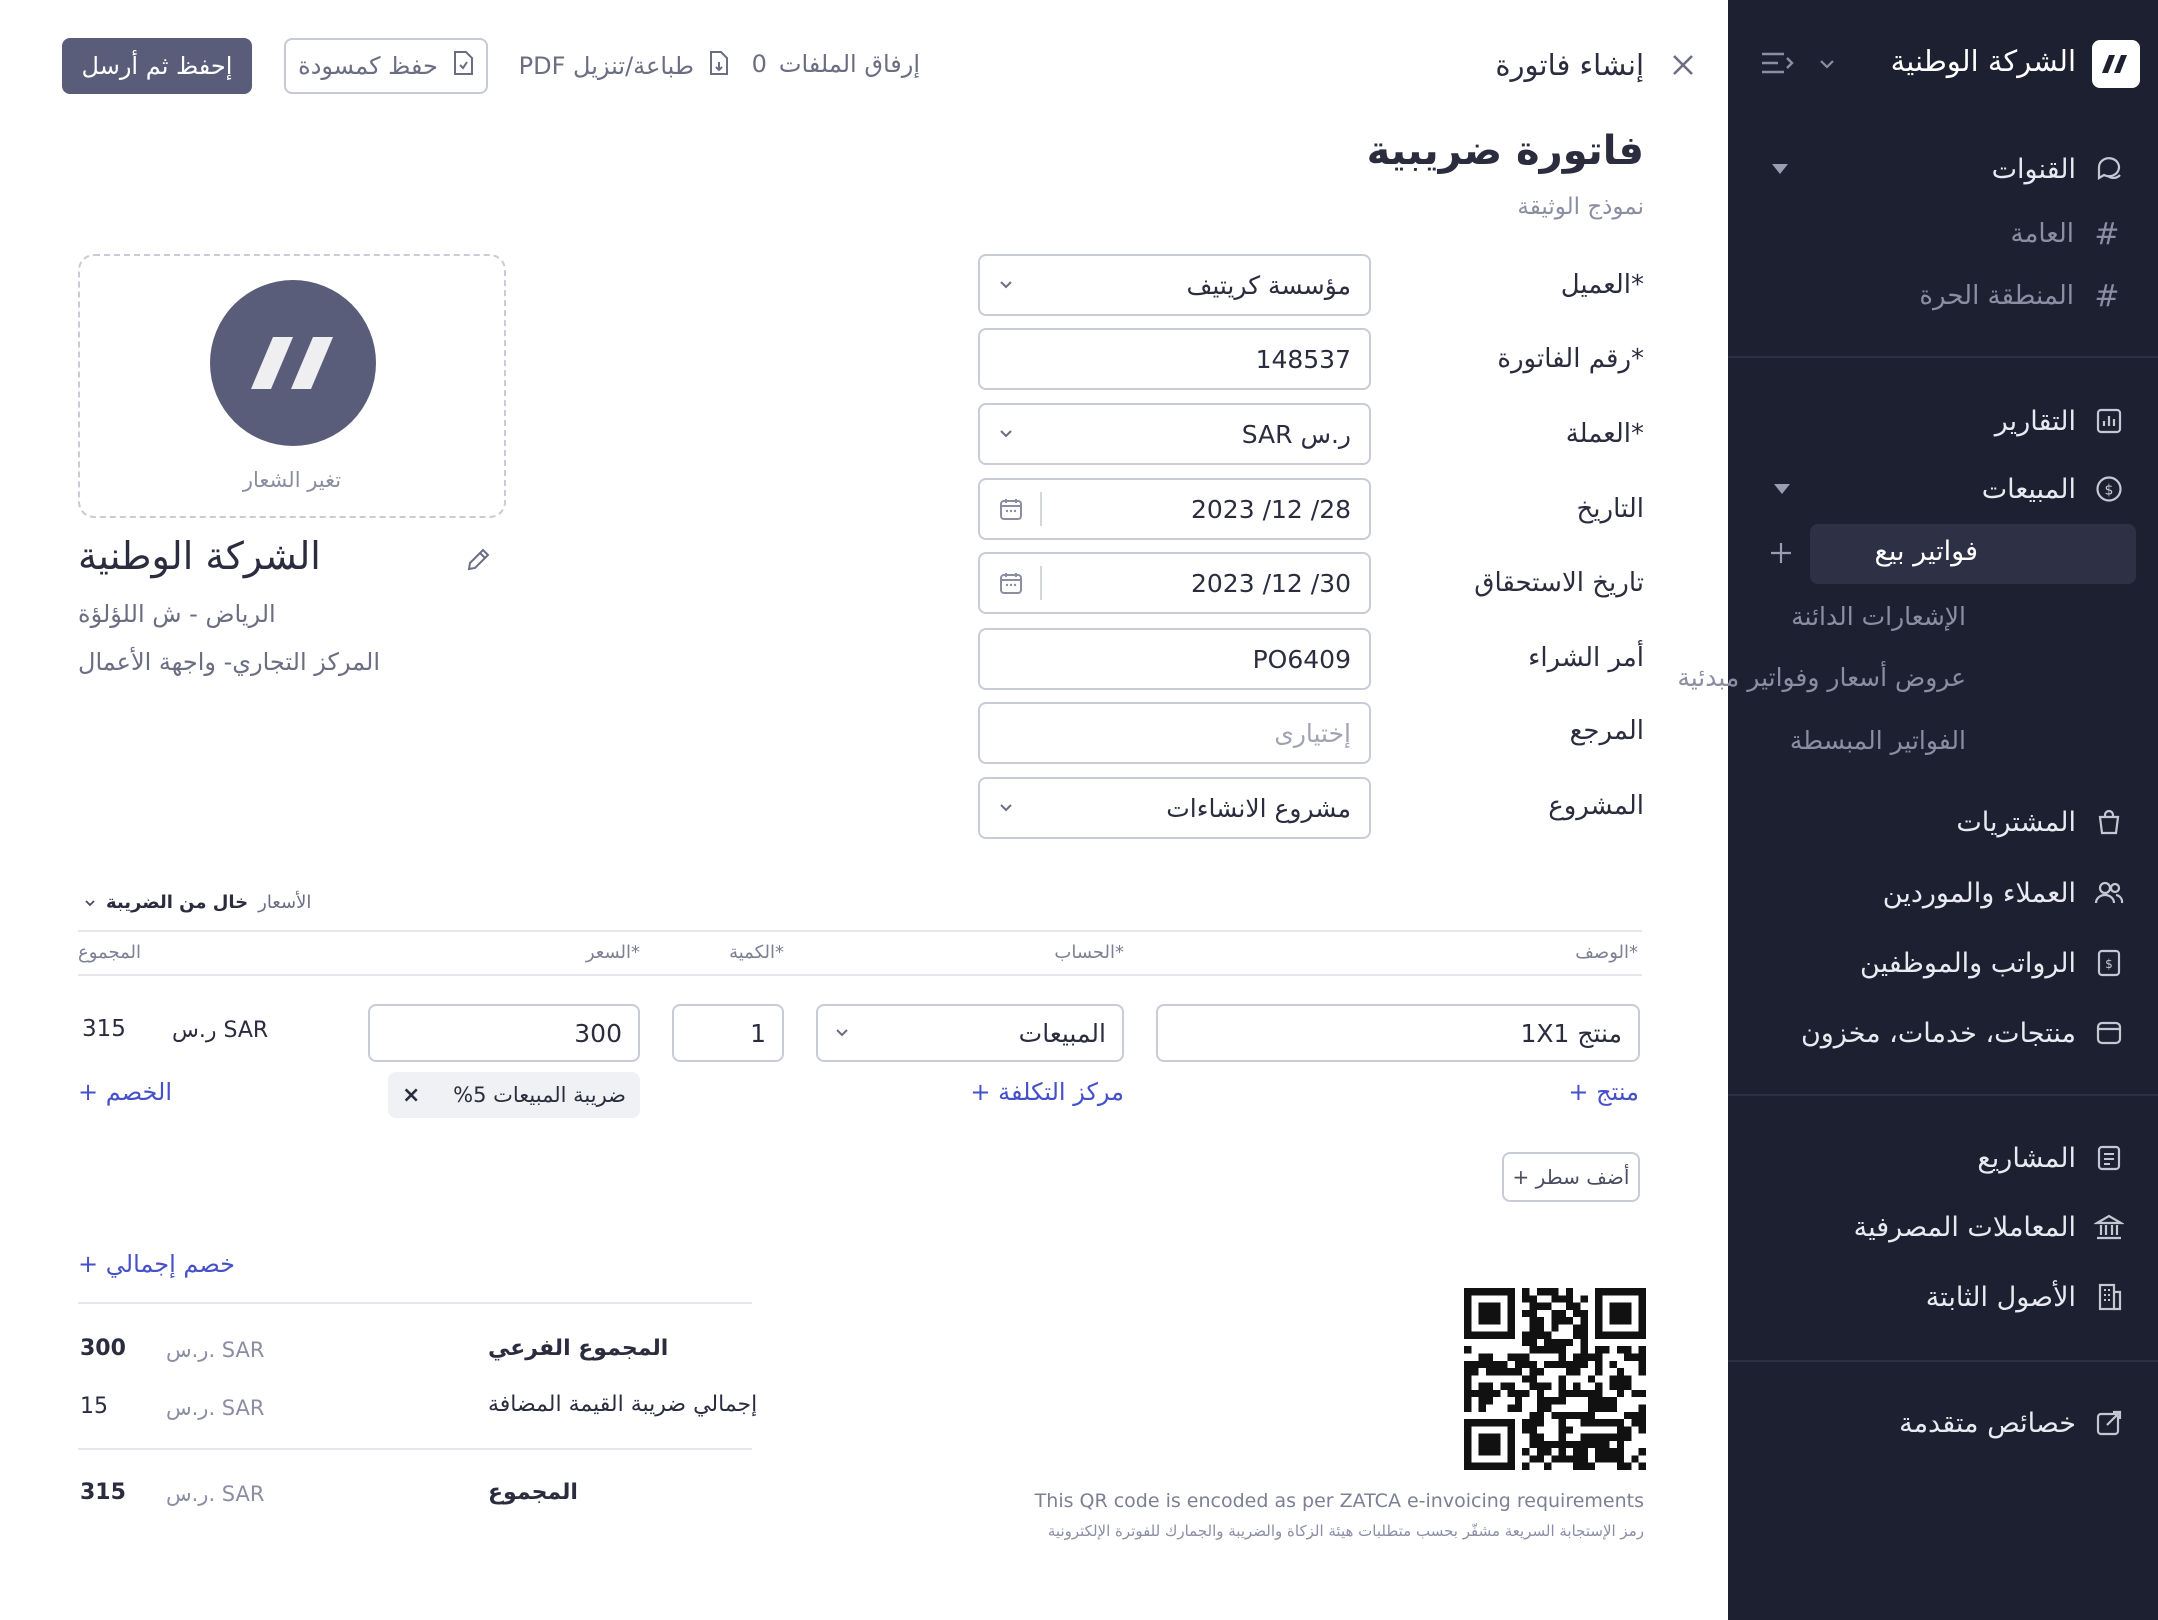 The width and height of the screenshot is (2158, 1620). I want to click on attach-label: إرفاق الملفات, so click(849, 64).